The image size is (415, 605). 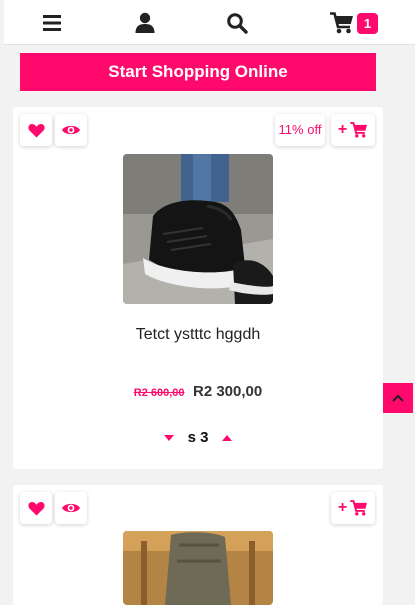 What do you see at coordinates (209, 22) in the screenshot?
I see `top-navbar: 1` at bounding box center [209, 22].